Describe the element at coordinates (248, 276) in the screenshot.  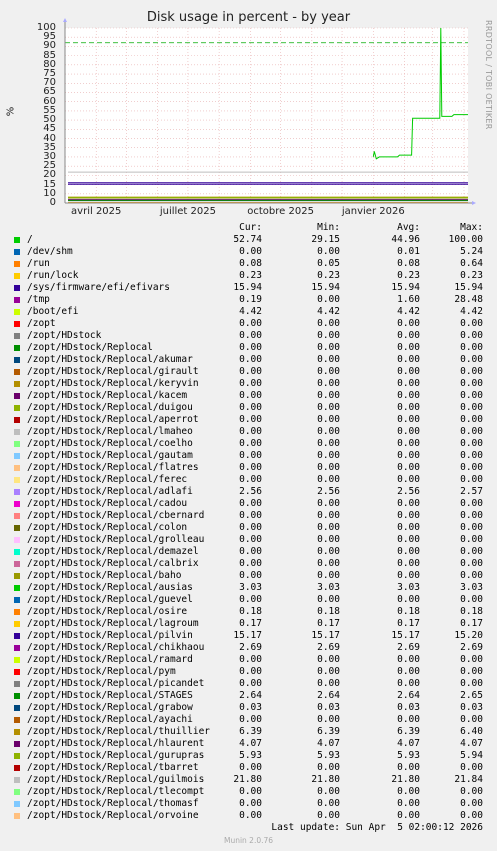
I see `legend-row: /run/lock 0.23 0.23 0.23 0.23` at that location.